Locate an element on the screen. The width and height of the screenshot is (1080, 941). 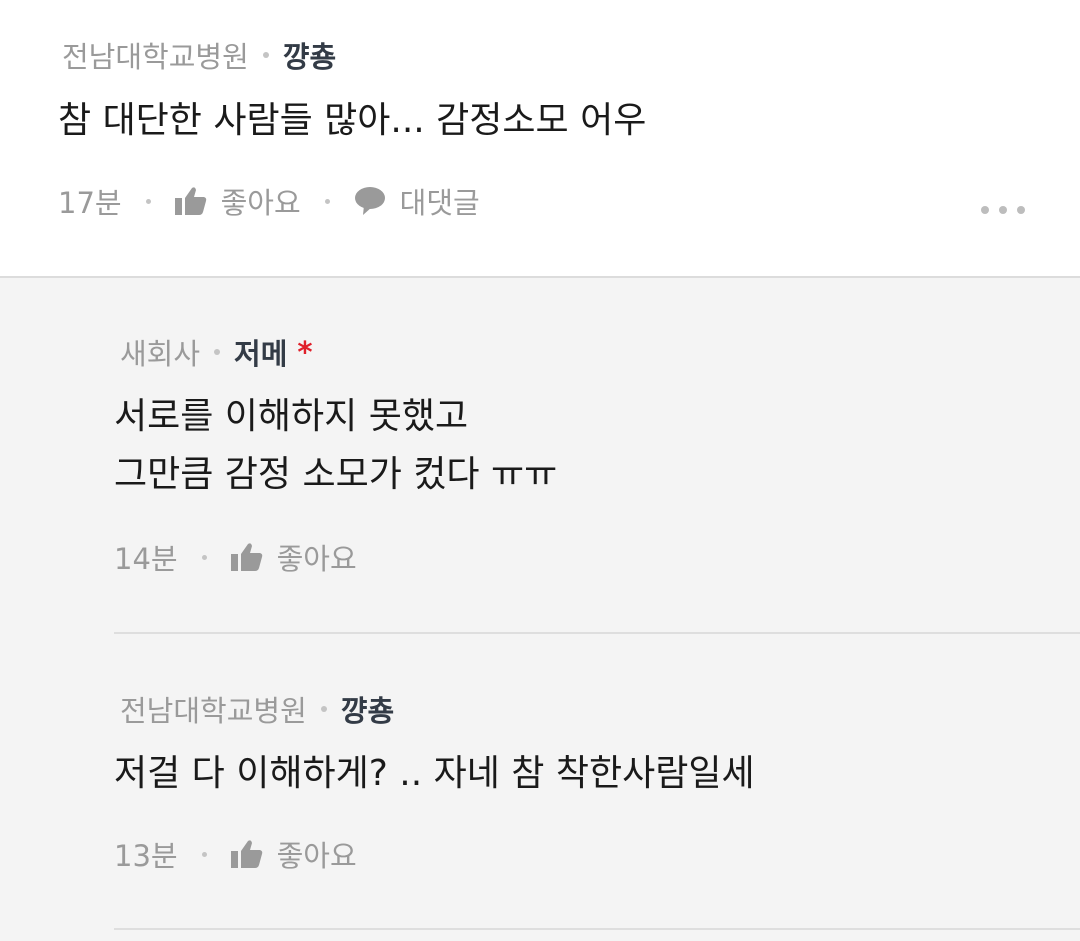
timestamp: 17분 is located at coordinates (90, 203).